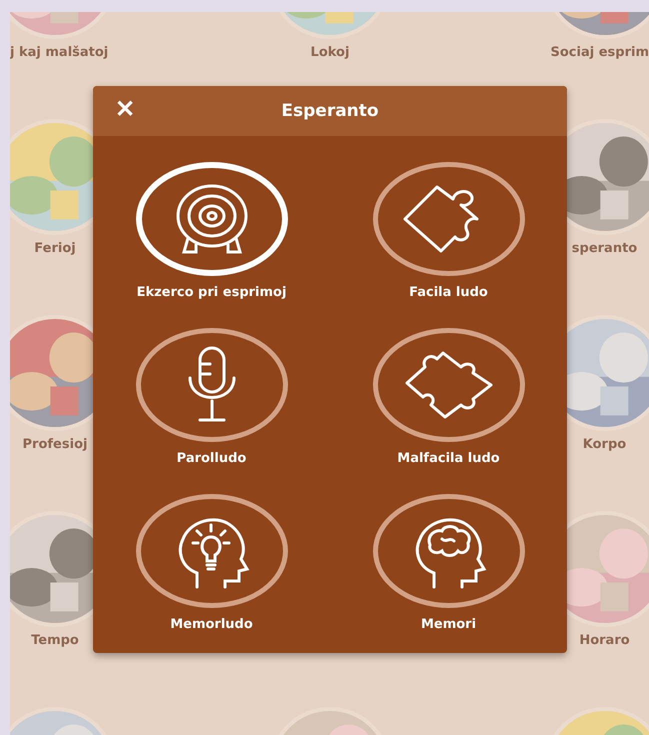 Image resolution: width=649 pixels, height=735 pixels. I want to click on tile-label: speranto, so click(605, 248).